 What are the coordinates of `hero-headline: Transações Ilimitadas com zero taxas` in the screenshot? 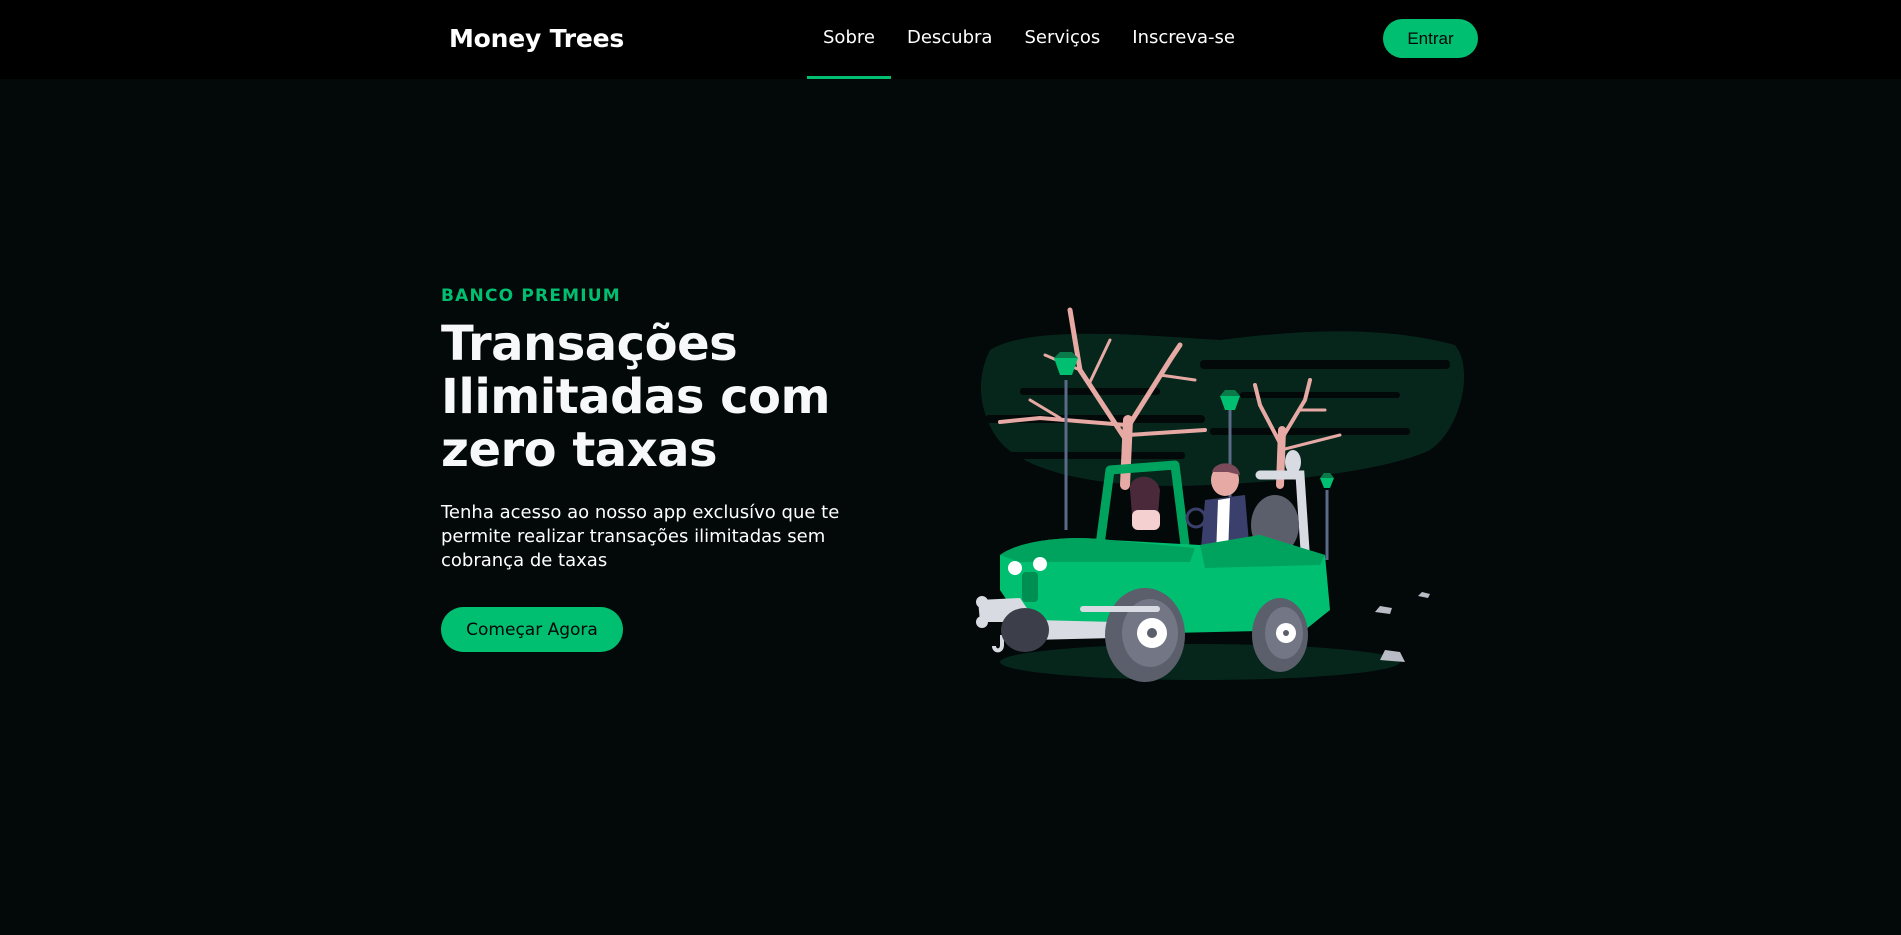 It's located at (651, 397).